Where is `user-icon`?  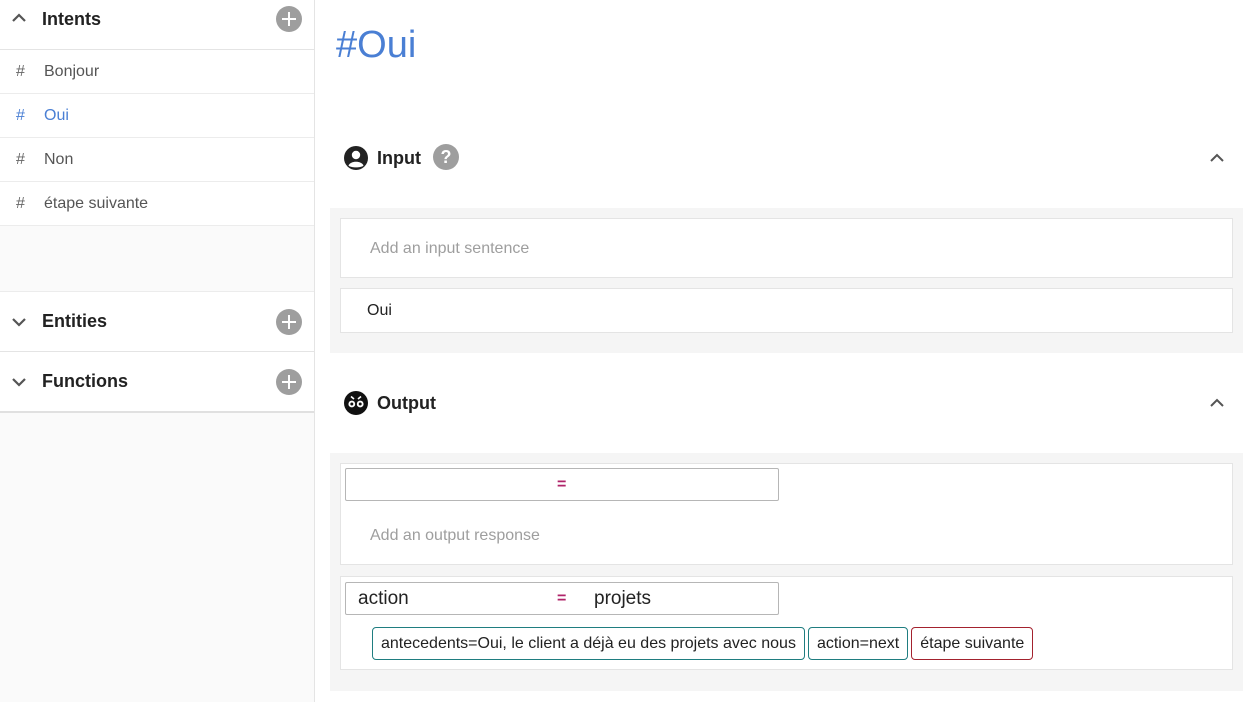
user-icon is located at coordinates (356, 158).